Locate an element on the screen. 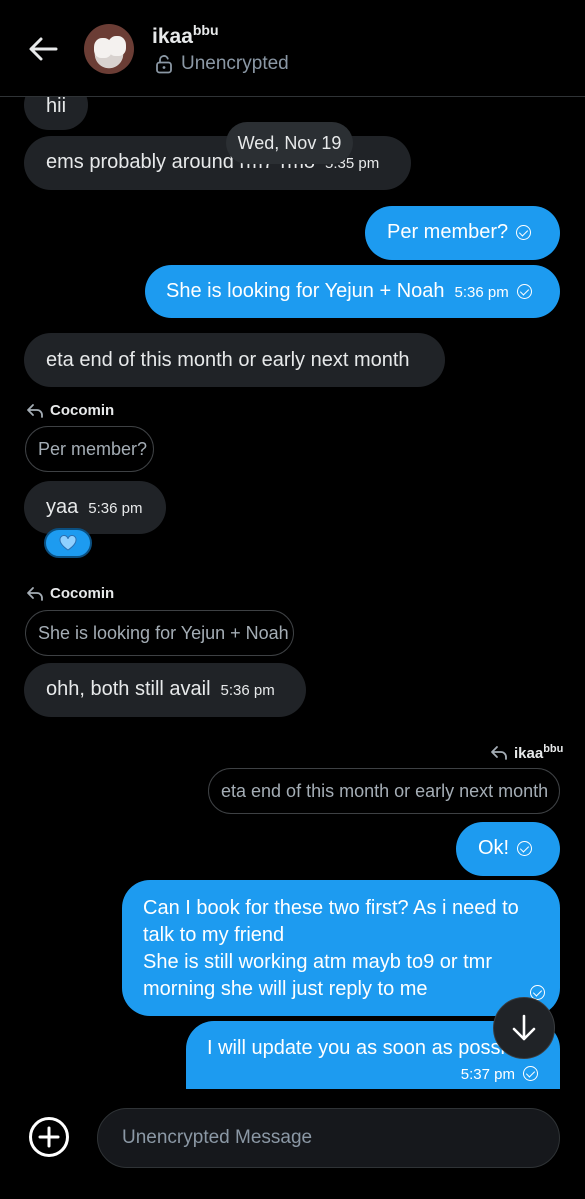 The image size is (585, 1199). message-bubble: Per member? is located at coordinates (462, 233).